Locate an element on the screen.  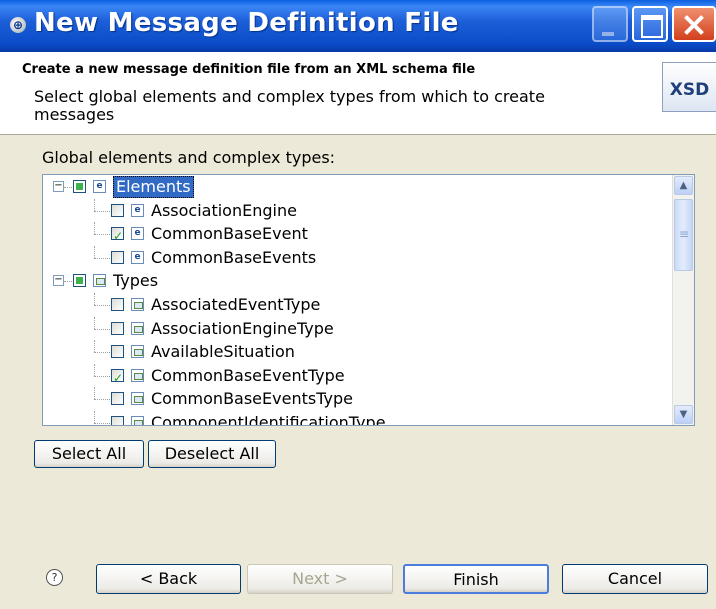
tree-item-label: CommonBaseEventsType is located at coordinates (252, 399).